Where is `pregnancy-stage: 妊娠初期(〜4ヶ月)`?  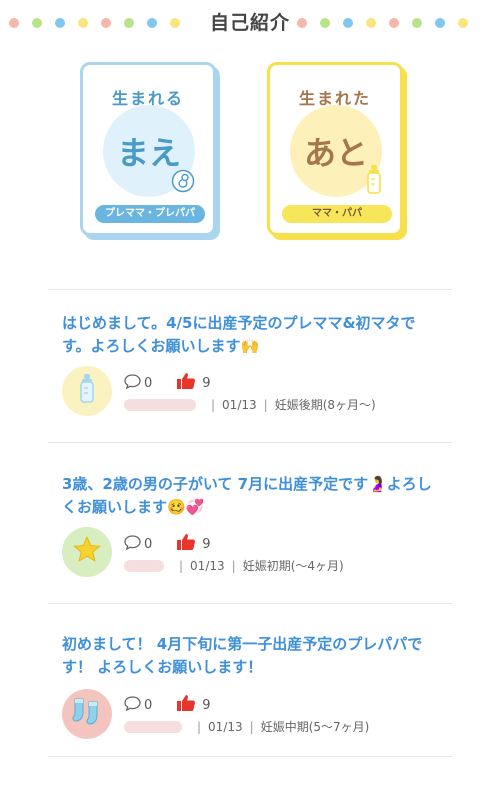
pregnancy-stage: 妊娠初期(〜4ヶ月) is located at coordinates (293, 566).